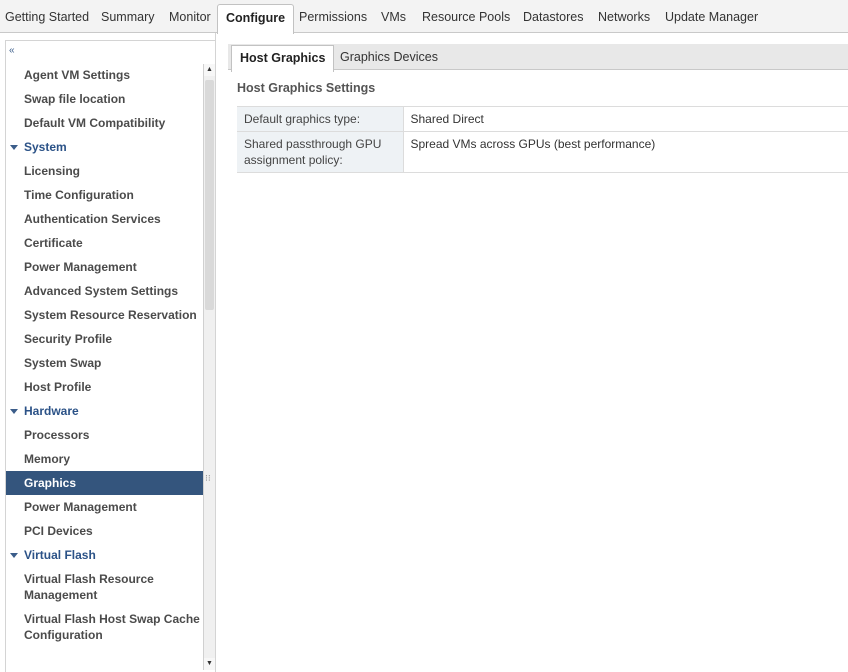  Describe the element at coordinates (105, 339) in the screenshot. I see `nav-item-security-profile: Security Profile` at that location.